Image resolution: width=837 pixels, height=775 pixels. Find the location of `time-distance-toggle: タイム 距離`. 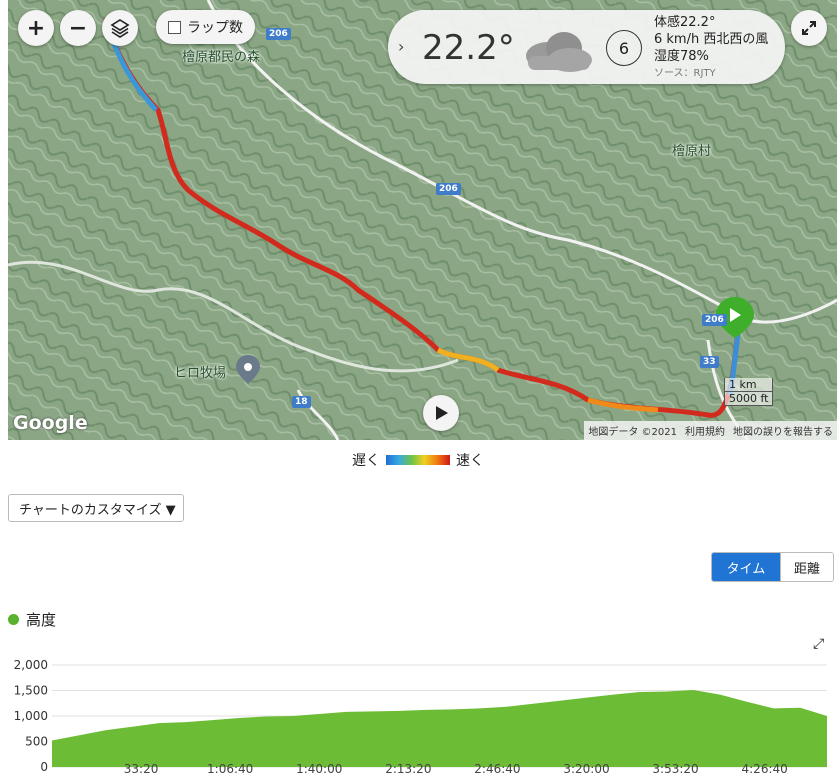

time-distance-toggle: タイム 距離 is located at coordinates (772, 567).